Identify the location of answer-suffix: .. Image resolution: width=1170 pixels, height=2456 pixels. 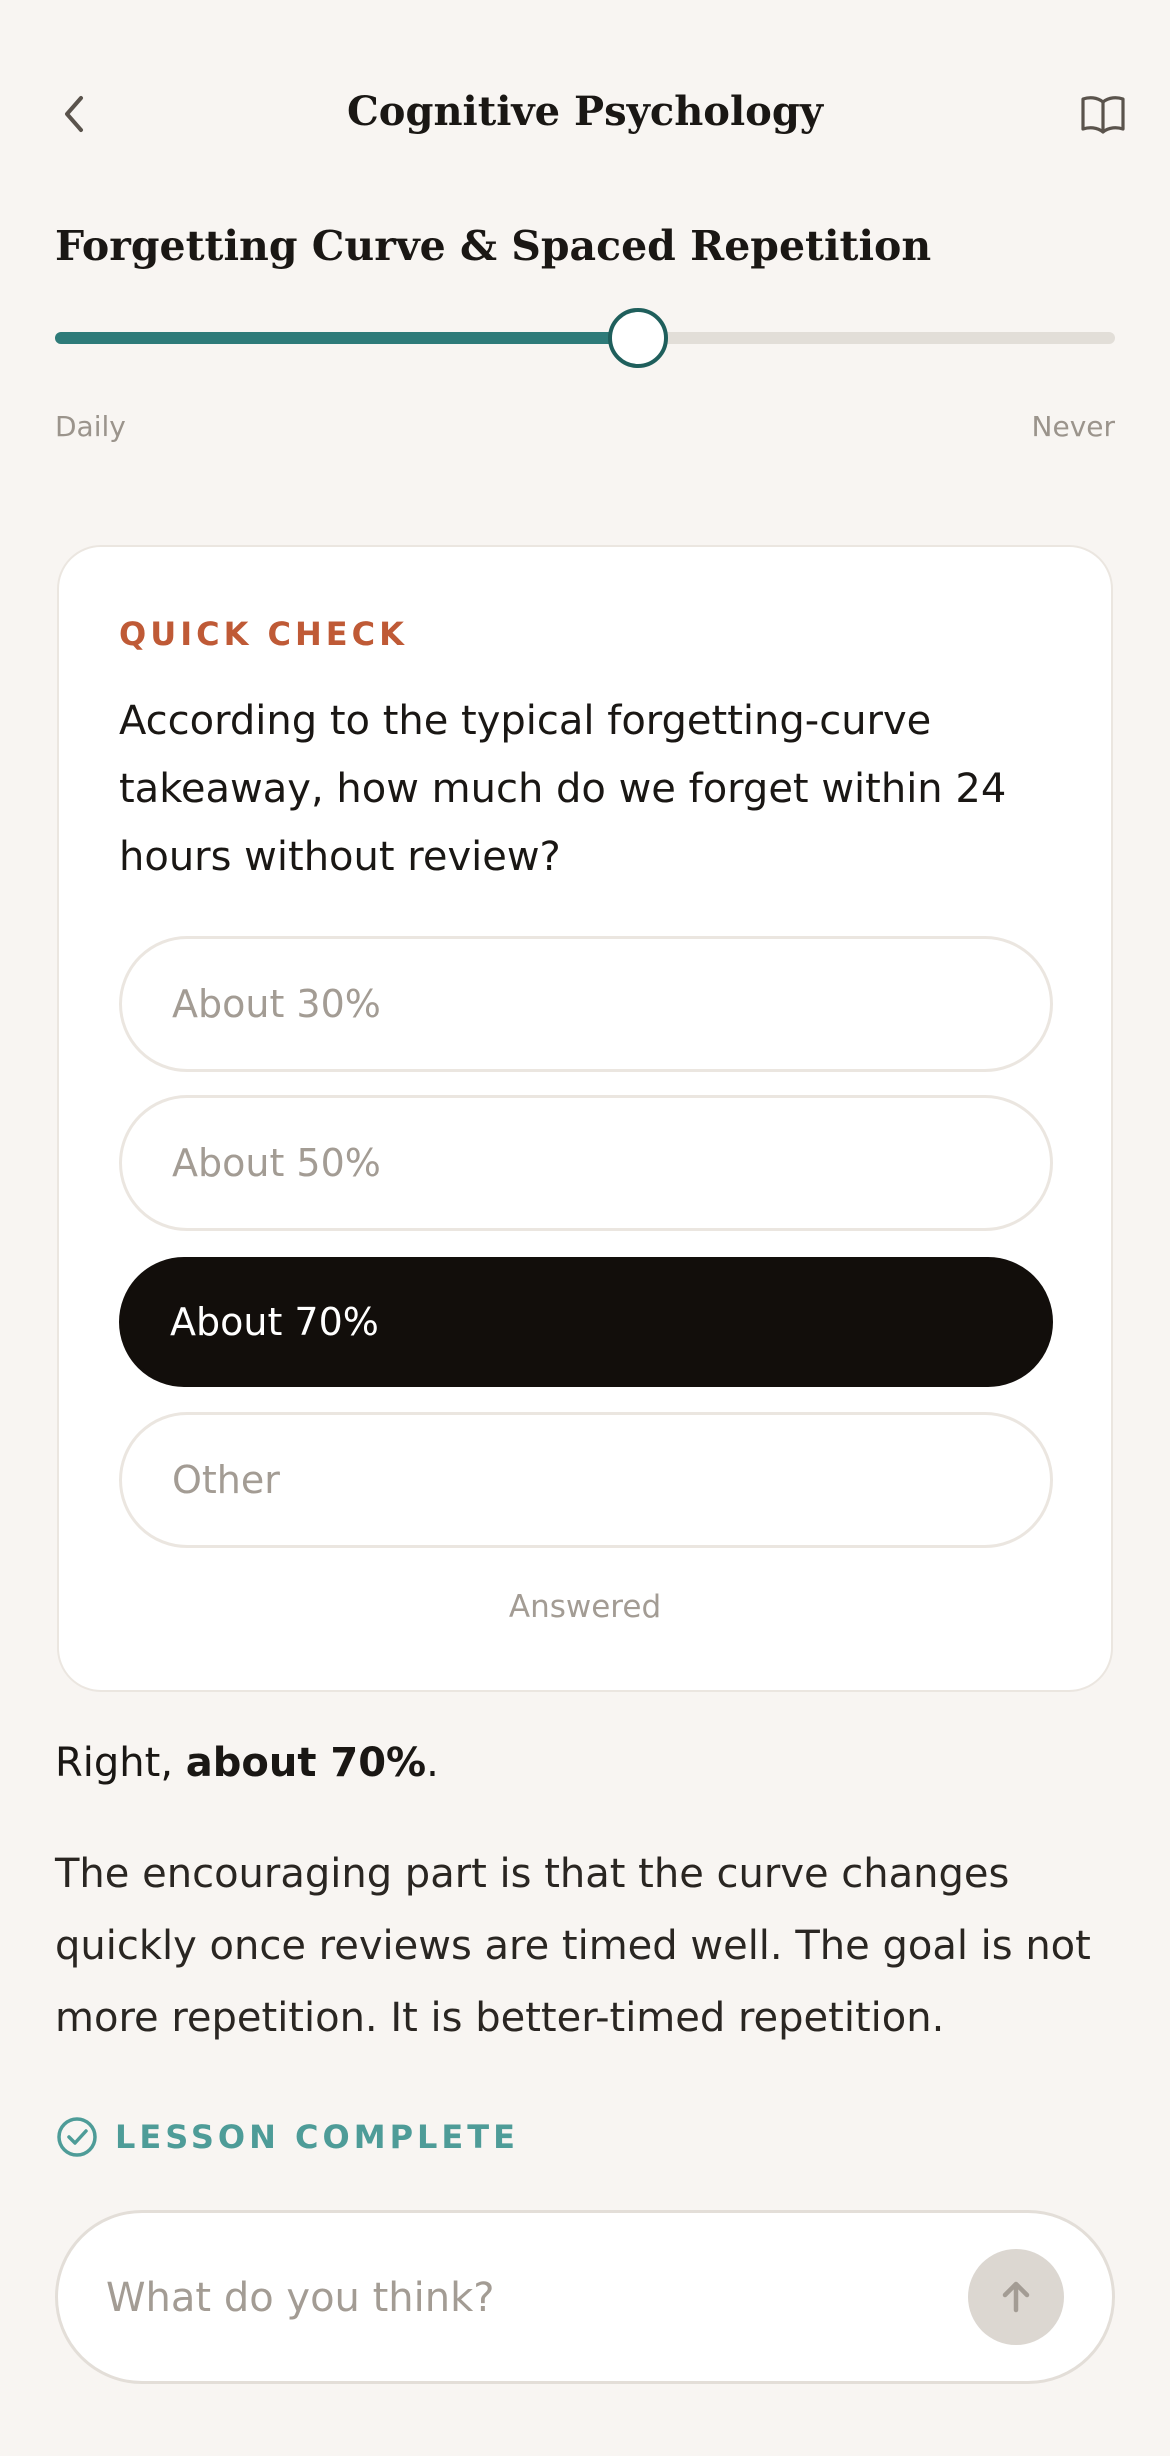
(432, 1763).